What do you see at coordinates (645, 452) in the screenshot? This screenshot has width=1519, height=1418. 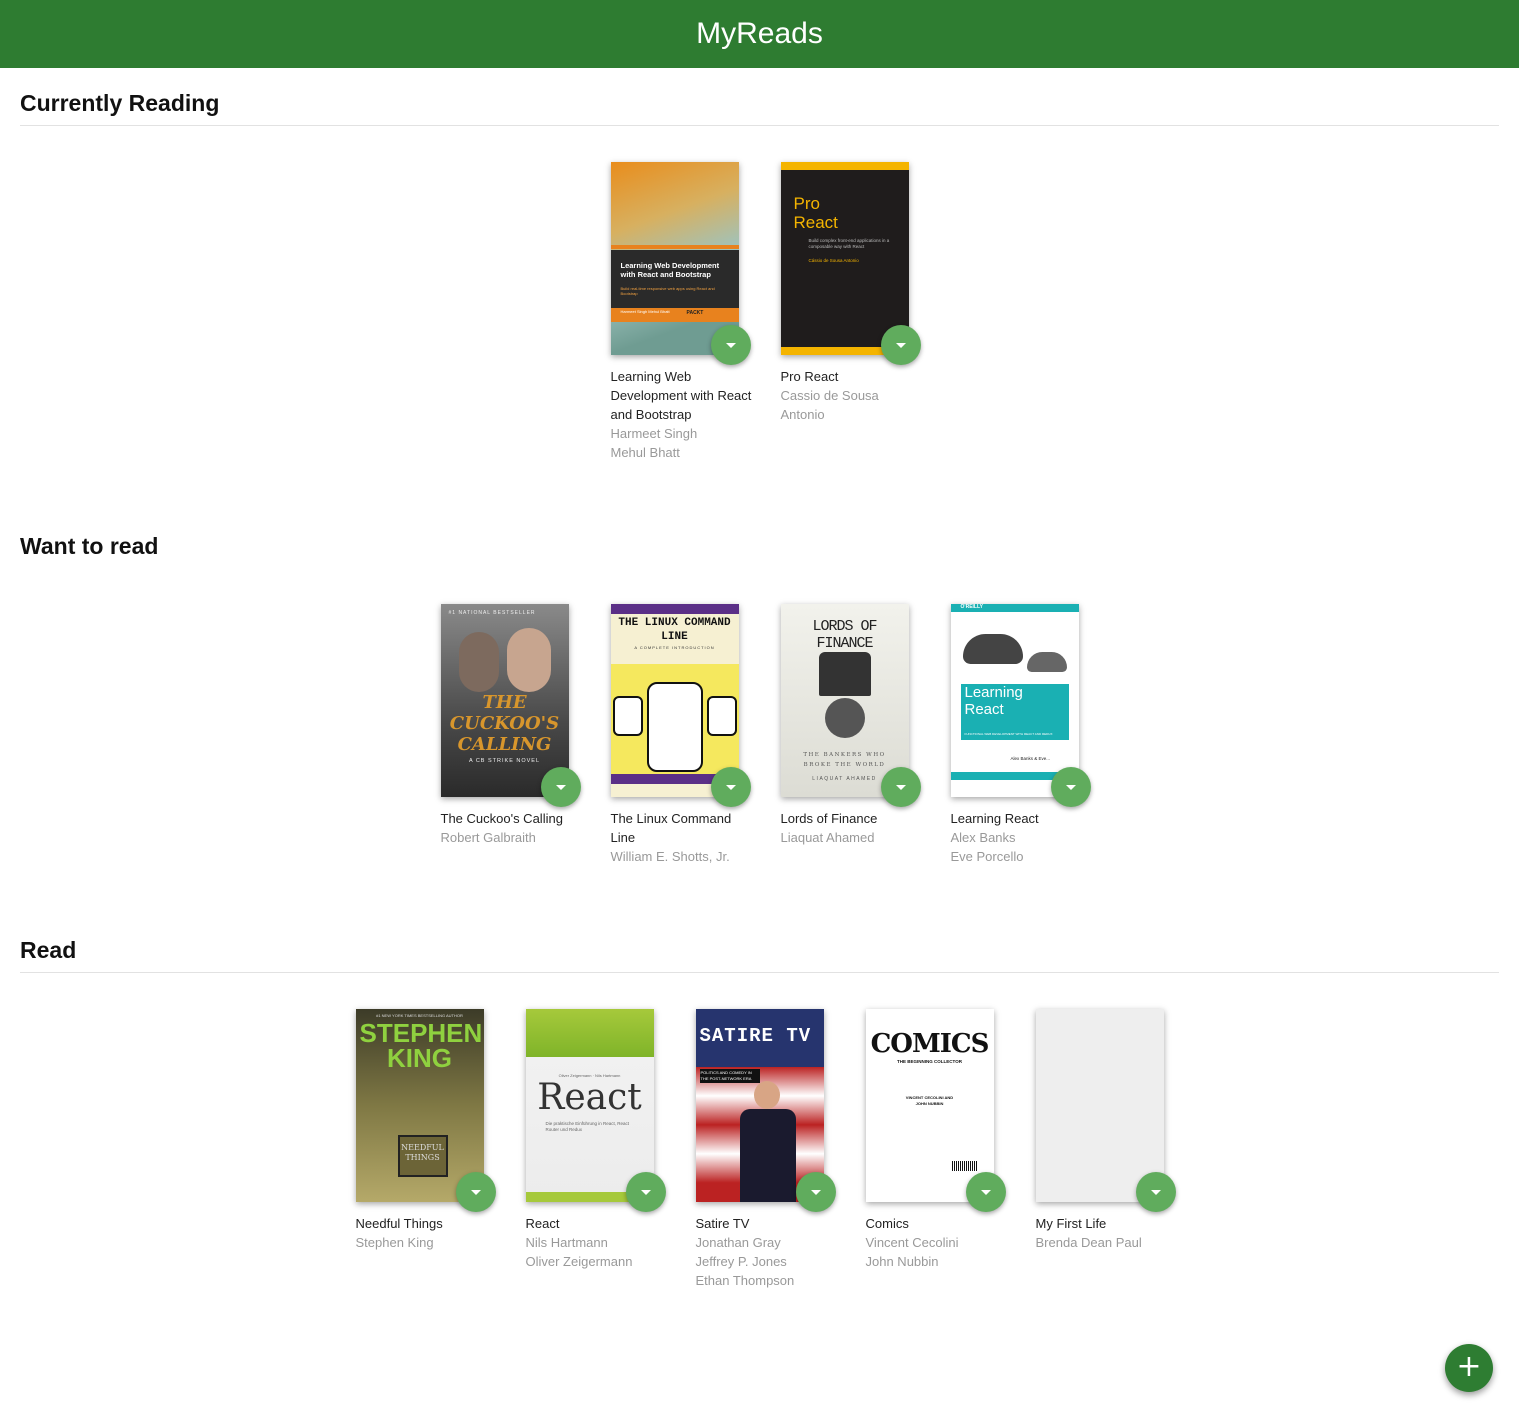 I see `book-author: Mehul Bhatt` at bounding box center [645, 452].